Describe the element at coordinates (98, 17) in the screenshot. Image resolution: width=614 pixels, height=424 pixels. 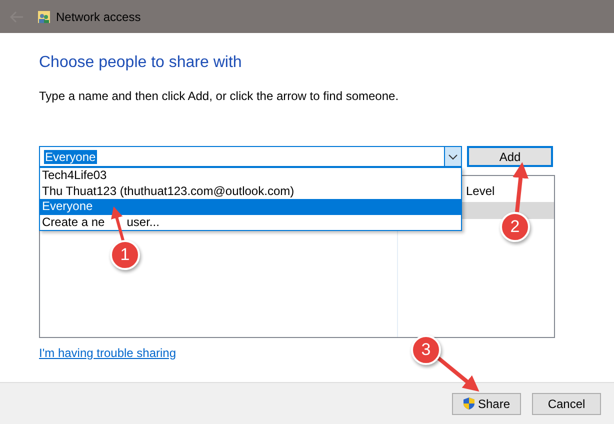
I see `window-title: Network access` at that location.